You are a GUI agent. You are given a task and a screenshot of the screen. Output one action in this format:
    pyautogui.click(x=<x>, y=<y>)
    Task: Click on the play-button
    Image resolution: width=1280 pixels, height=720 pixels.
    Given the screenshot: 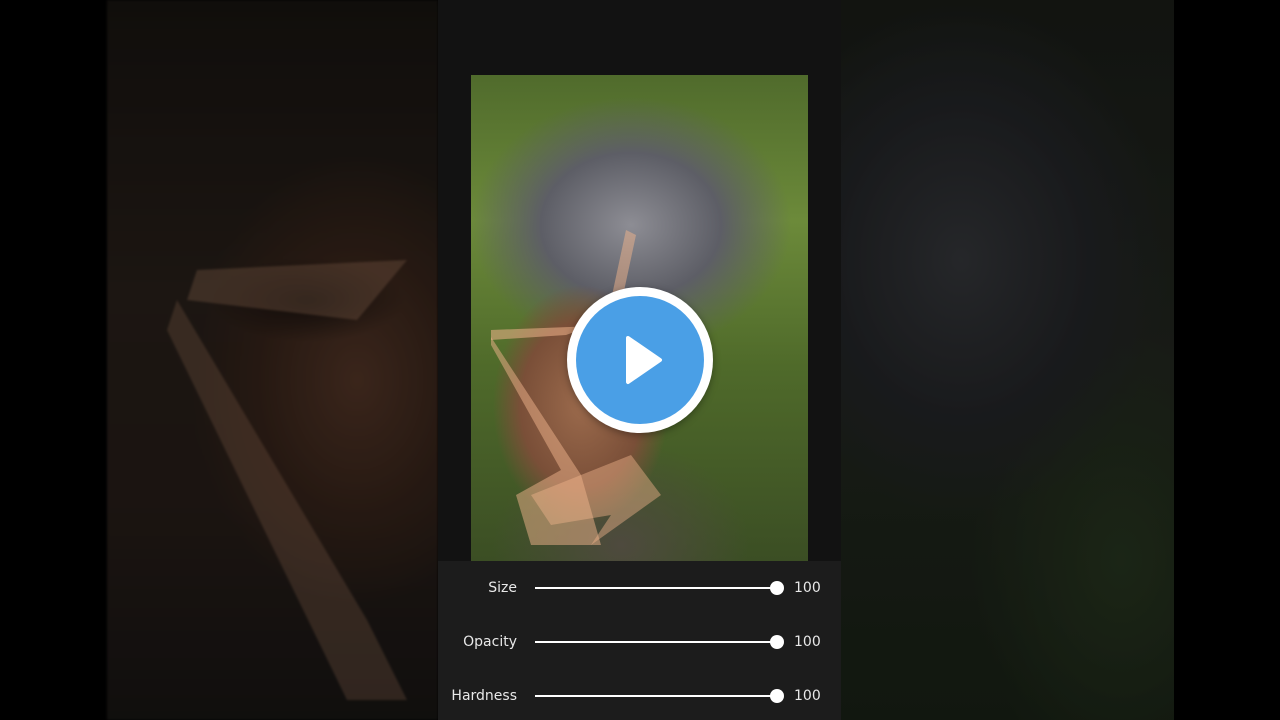 What is the action you would take?
    pyautogui.click(x=640, y=360)
    